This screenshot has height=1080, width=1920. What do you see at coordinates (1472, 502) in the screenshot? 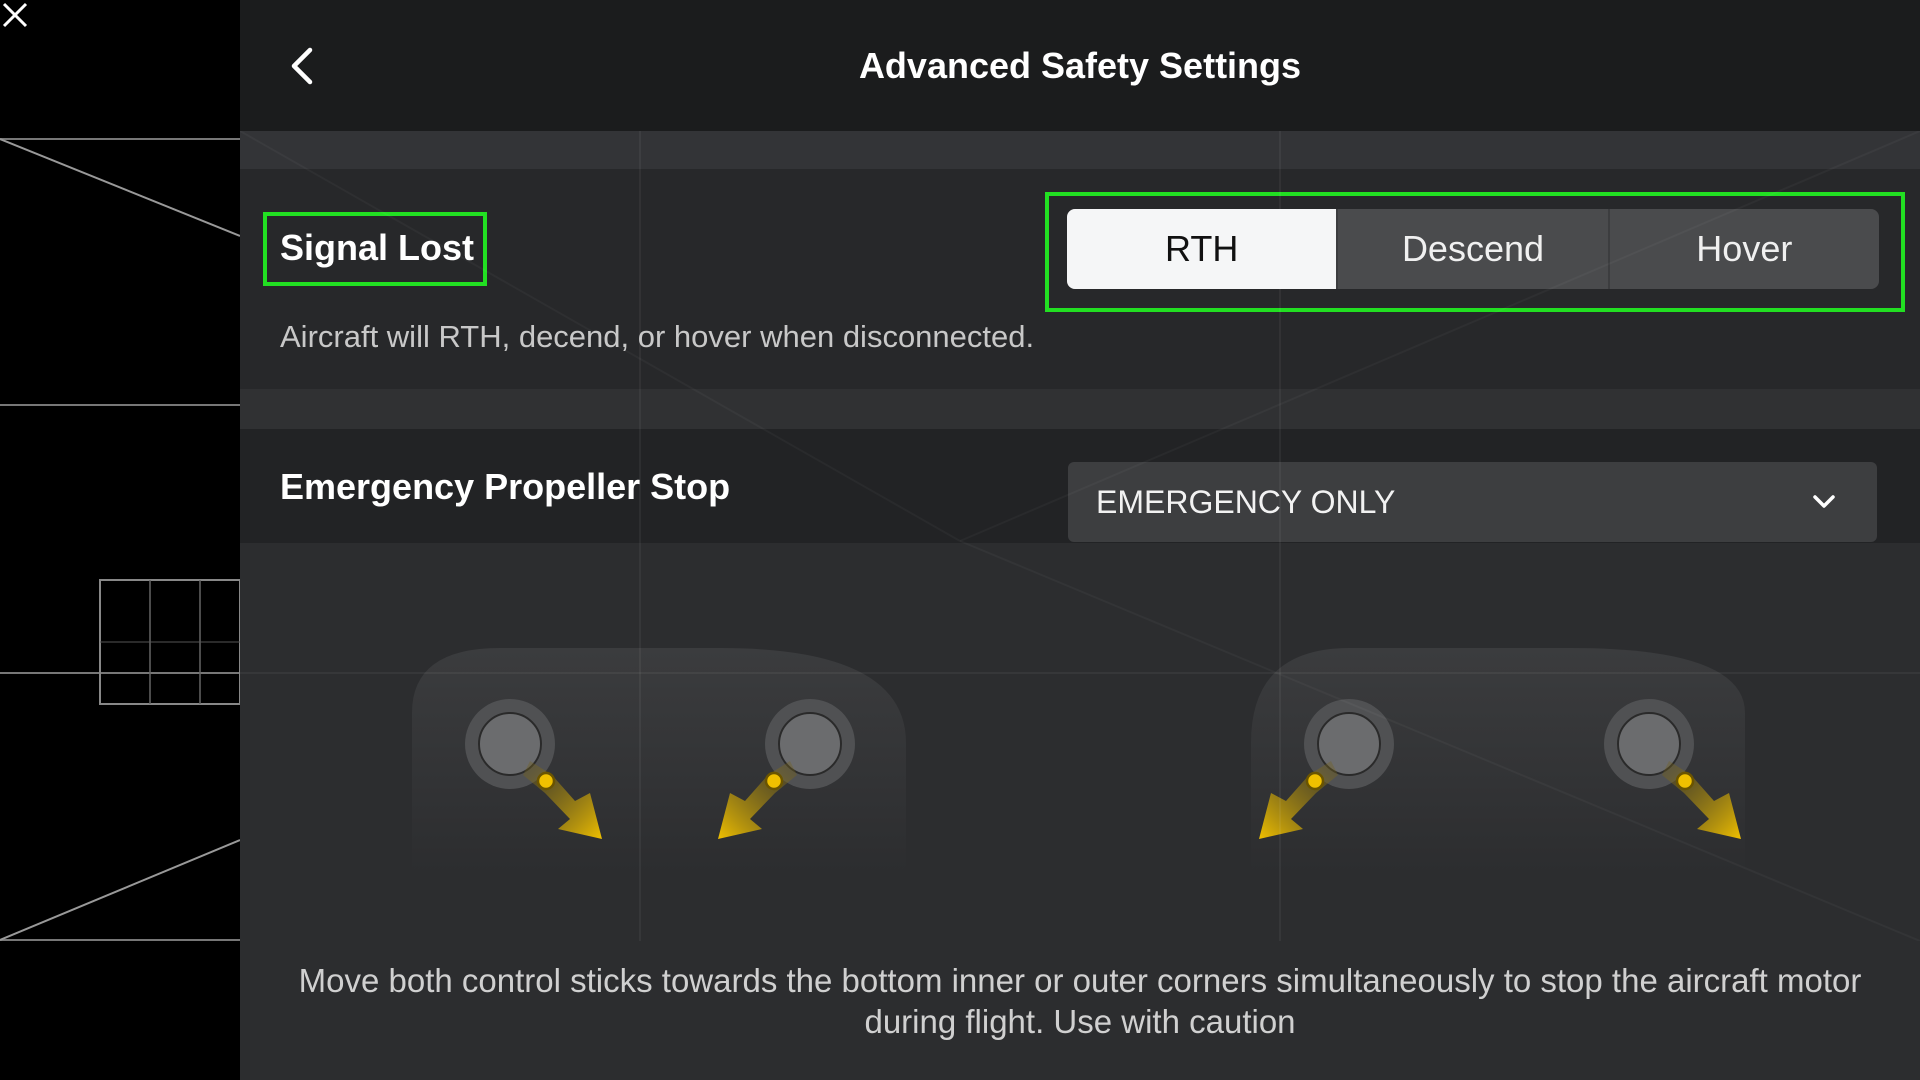
I see `emergency-propeller-stop-dropdown: EMERGENCY ONLY` at bounding box center [1472, 502].